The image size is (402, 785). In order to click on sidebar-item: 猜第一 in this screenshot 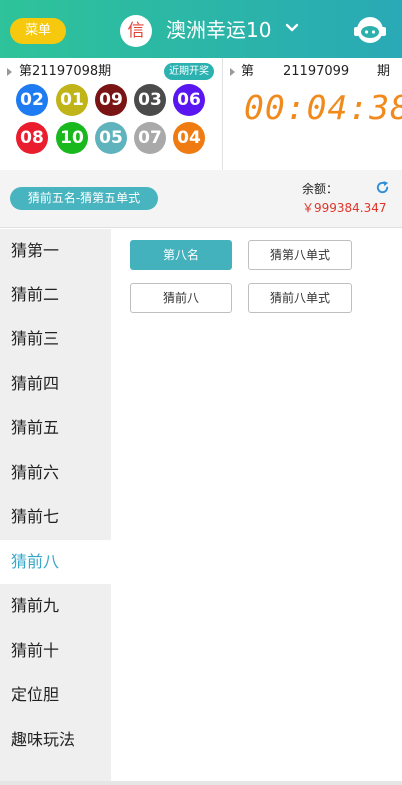, I will do `click(55, 251)`.